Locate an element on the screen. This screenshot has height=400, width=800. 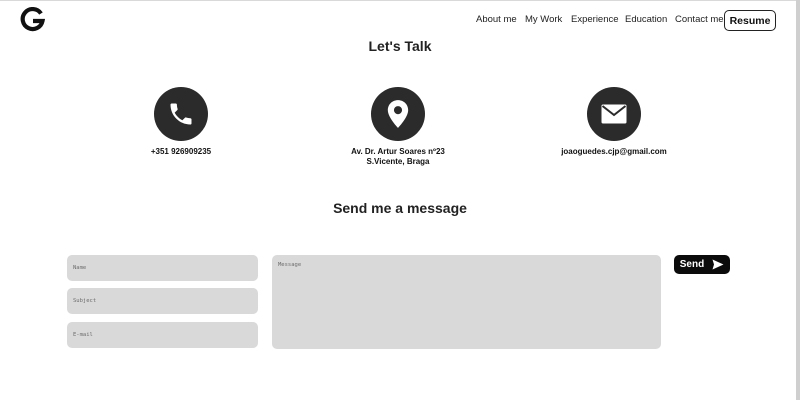
nav-education: Education is located at coordinates (646, 19).